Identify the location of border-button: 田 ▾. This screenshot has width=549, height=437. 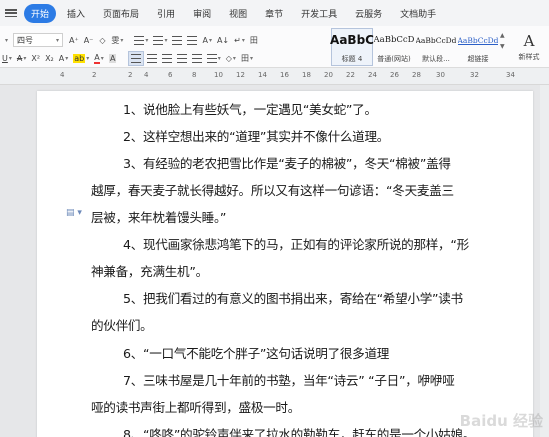
(247, 58).